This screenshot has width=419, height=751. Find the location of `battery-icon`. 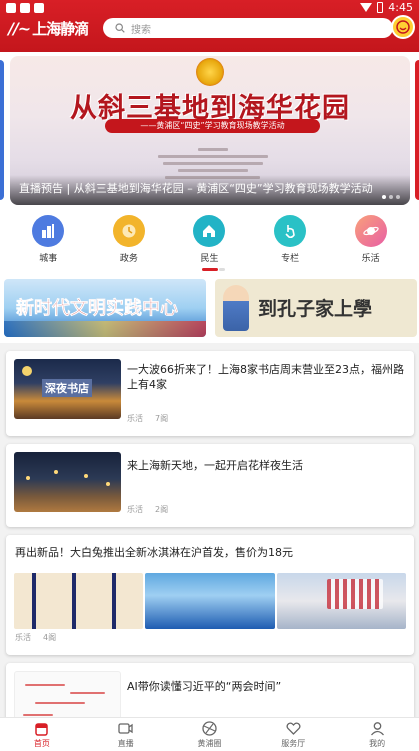

battery-icon is located at coordinates (380, 7).